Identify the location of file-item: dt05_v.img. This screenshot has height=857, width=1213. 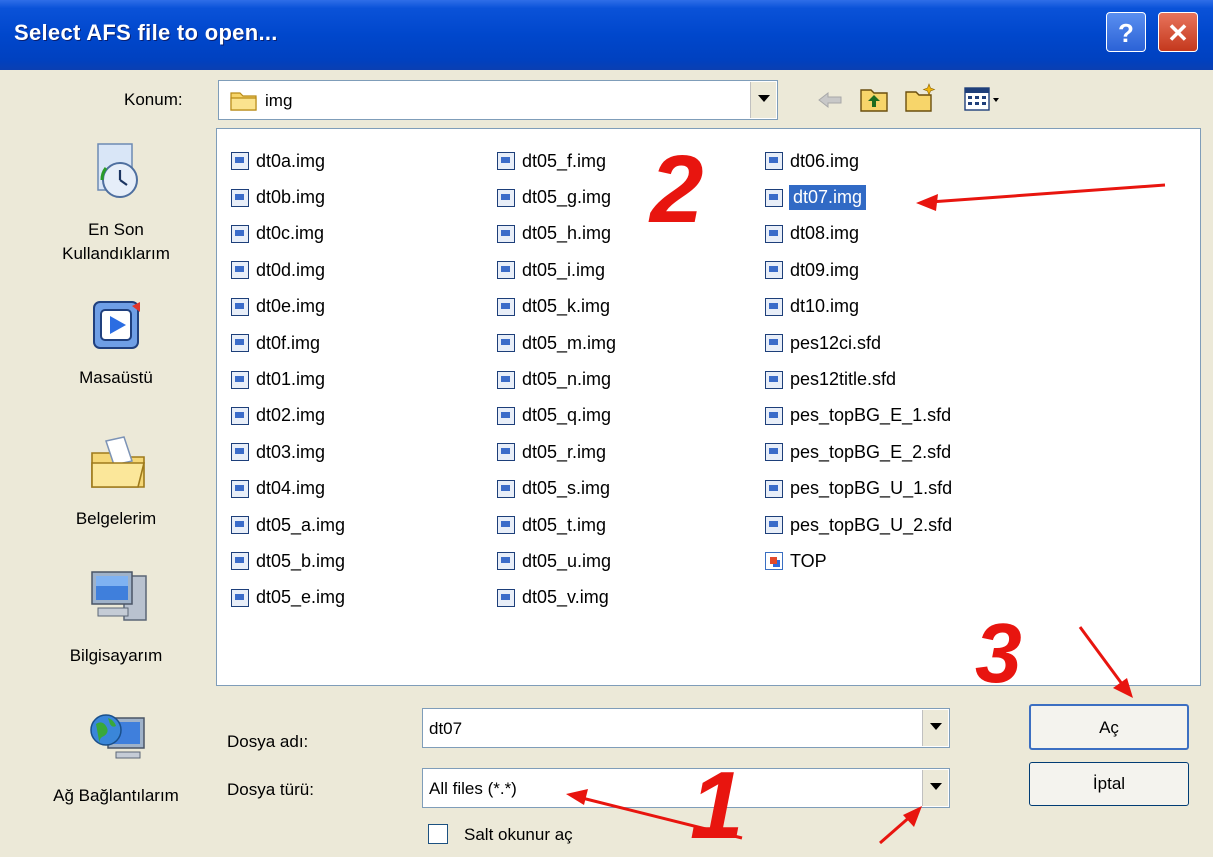
(557, 598).